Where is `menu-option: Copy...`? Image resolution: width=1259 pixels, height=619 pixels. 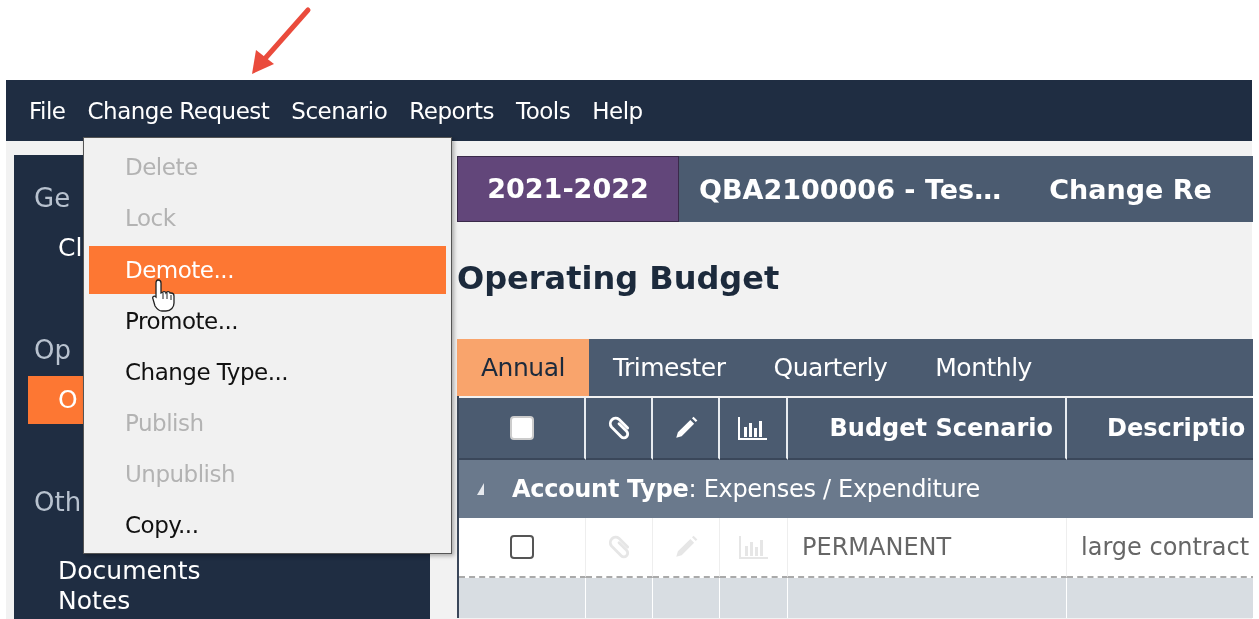 menu-option: Copy... is located at coordinates (267, 525).